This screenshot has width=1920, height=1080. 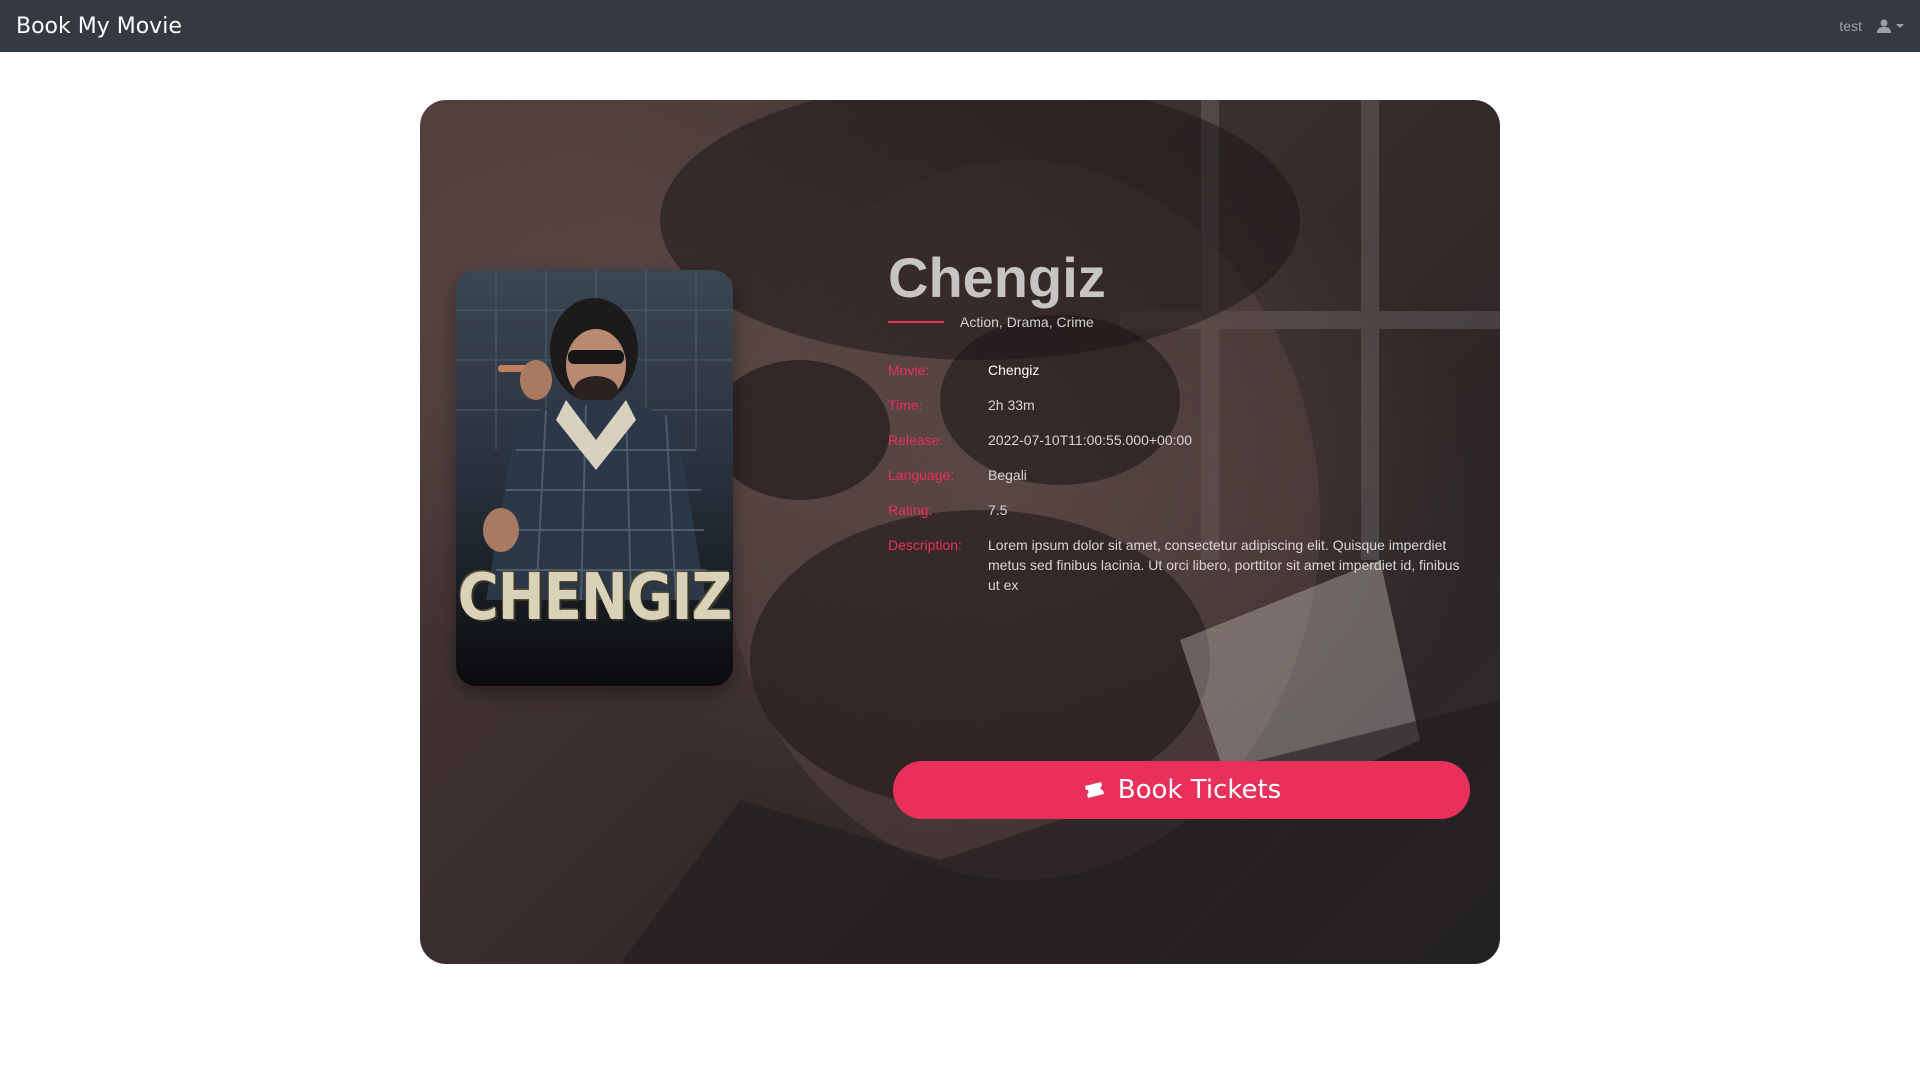 I want to click on movie-title: Chengiz, so click(x=997, y=277).